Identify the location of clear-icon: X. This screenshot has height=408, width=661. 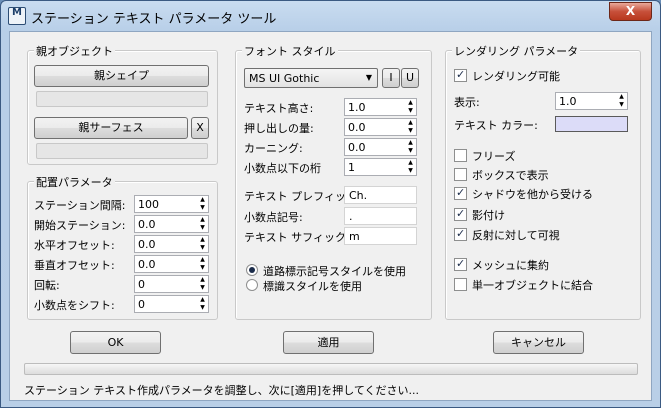
(200, 127).